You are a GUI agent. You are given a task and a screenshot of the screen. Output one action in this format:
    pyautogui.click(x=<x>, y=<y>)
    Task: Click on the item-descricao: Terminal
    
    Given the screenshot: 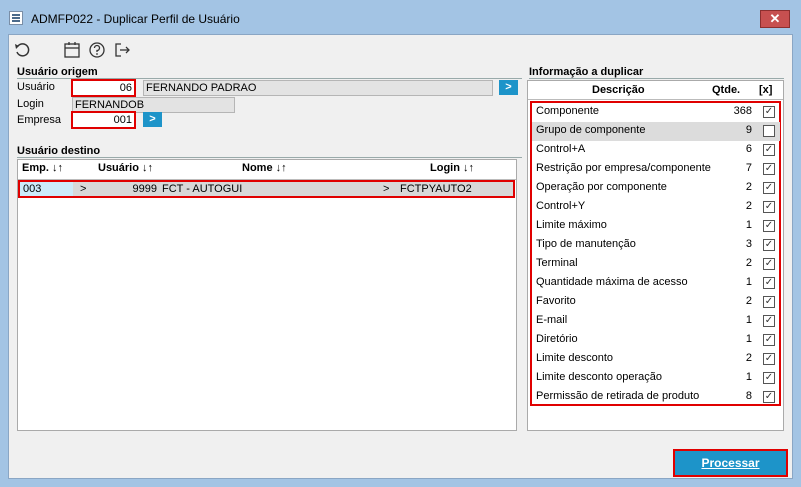 What is the action you would take?
    pyautogui.click(x=557, y=263)
    